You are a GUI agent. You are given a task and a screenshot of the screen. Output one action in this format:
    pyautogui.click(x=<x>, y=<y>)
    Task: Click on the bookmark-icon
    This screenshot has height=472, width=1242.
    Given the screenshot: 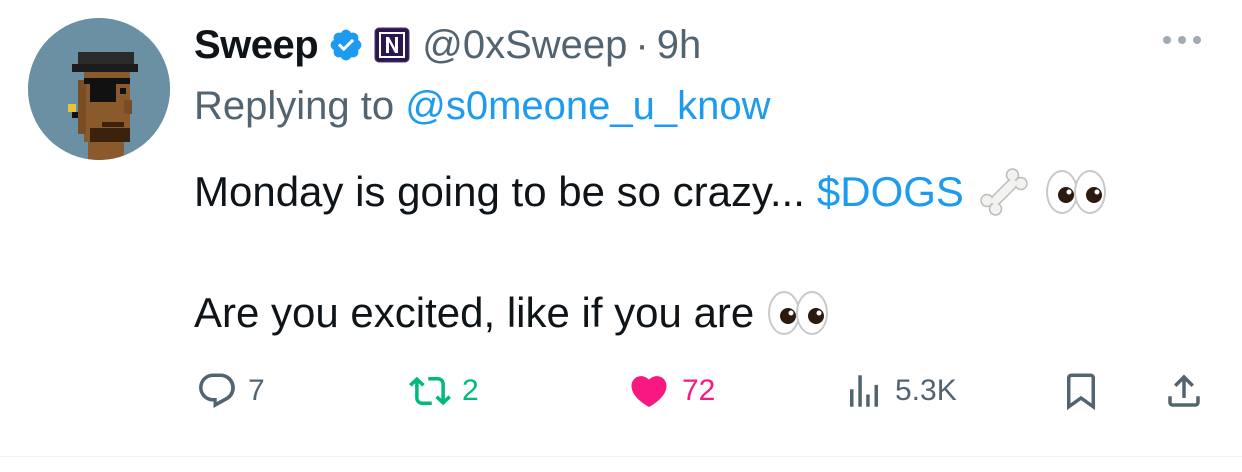 What is the action you would take?
    pyautogui.click(x=1081, y=392)
    